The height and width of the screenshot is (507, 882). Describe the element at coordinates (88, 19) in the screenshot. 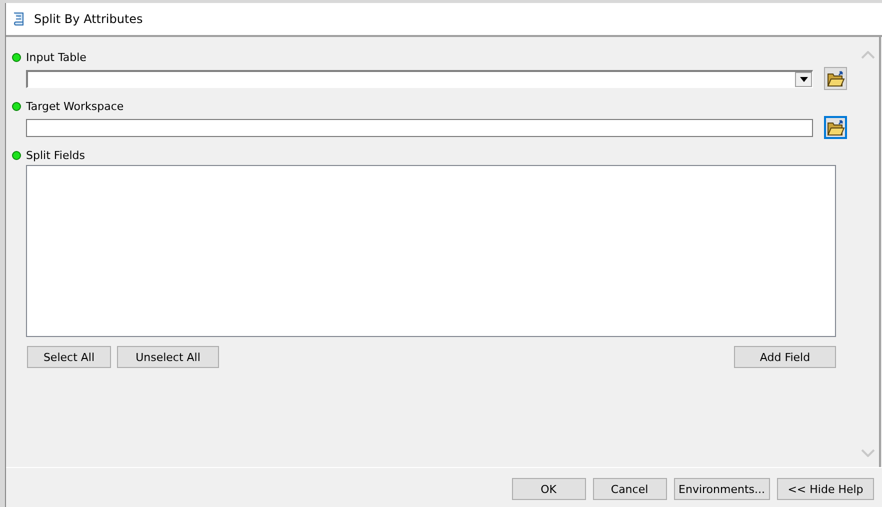

I see `window-title: Split By Attributes` at that location.